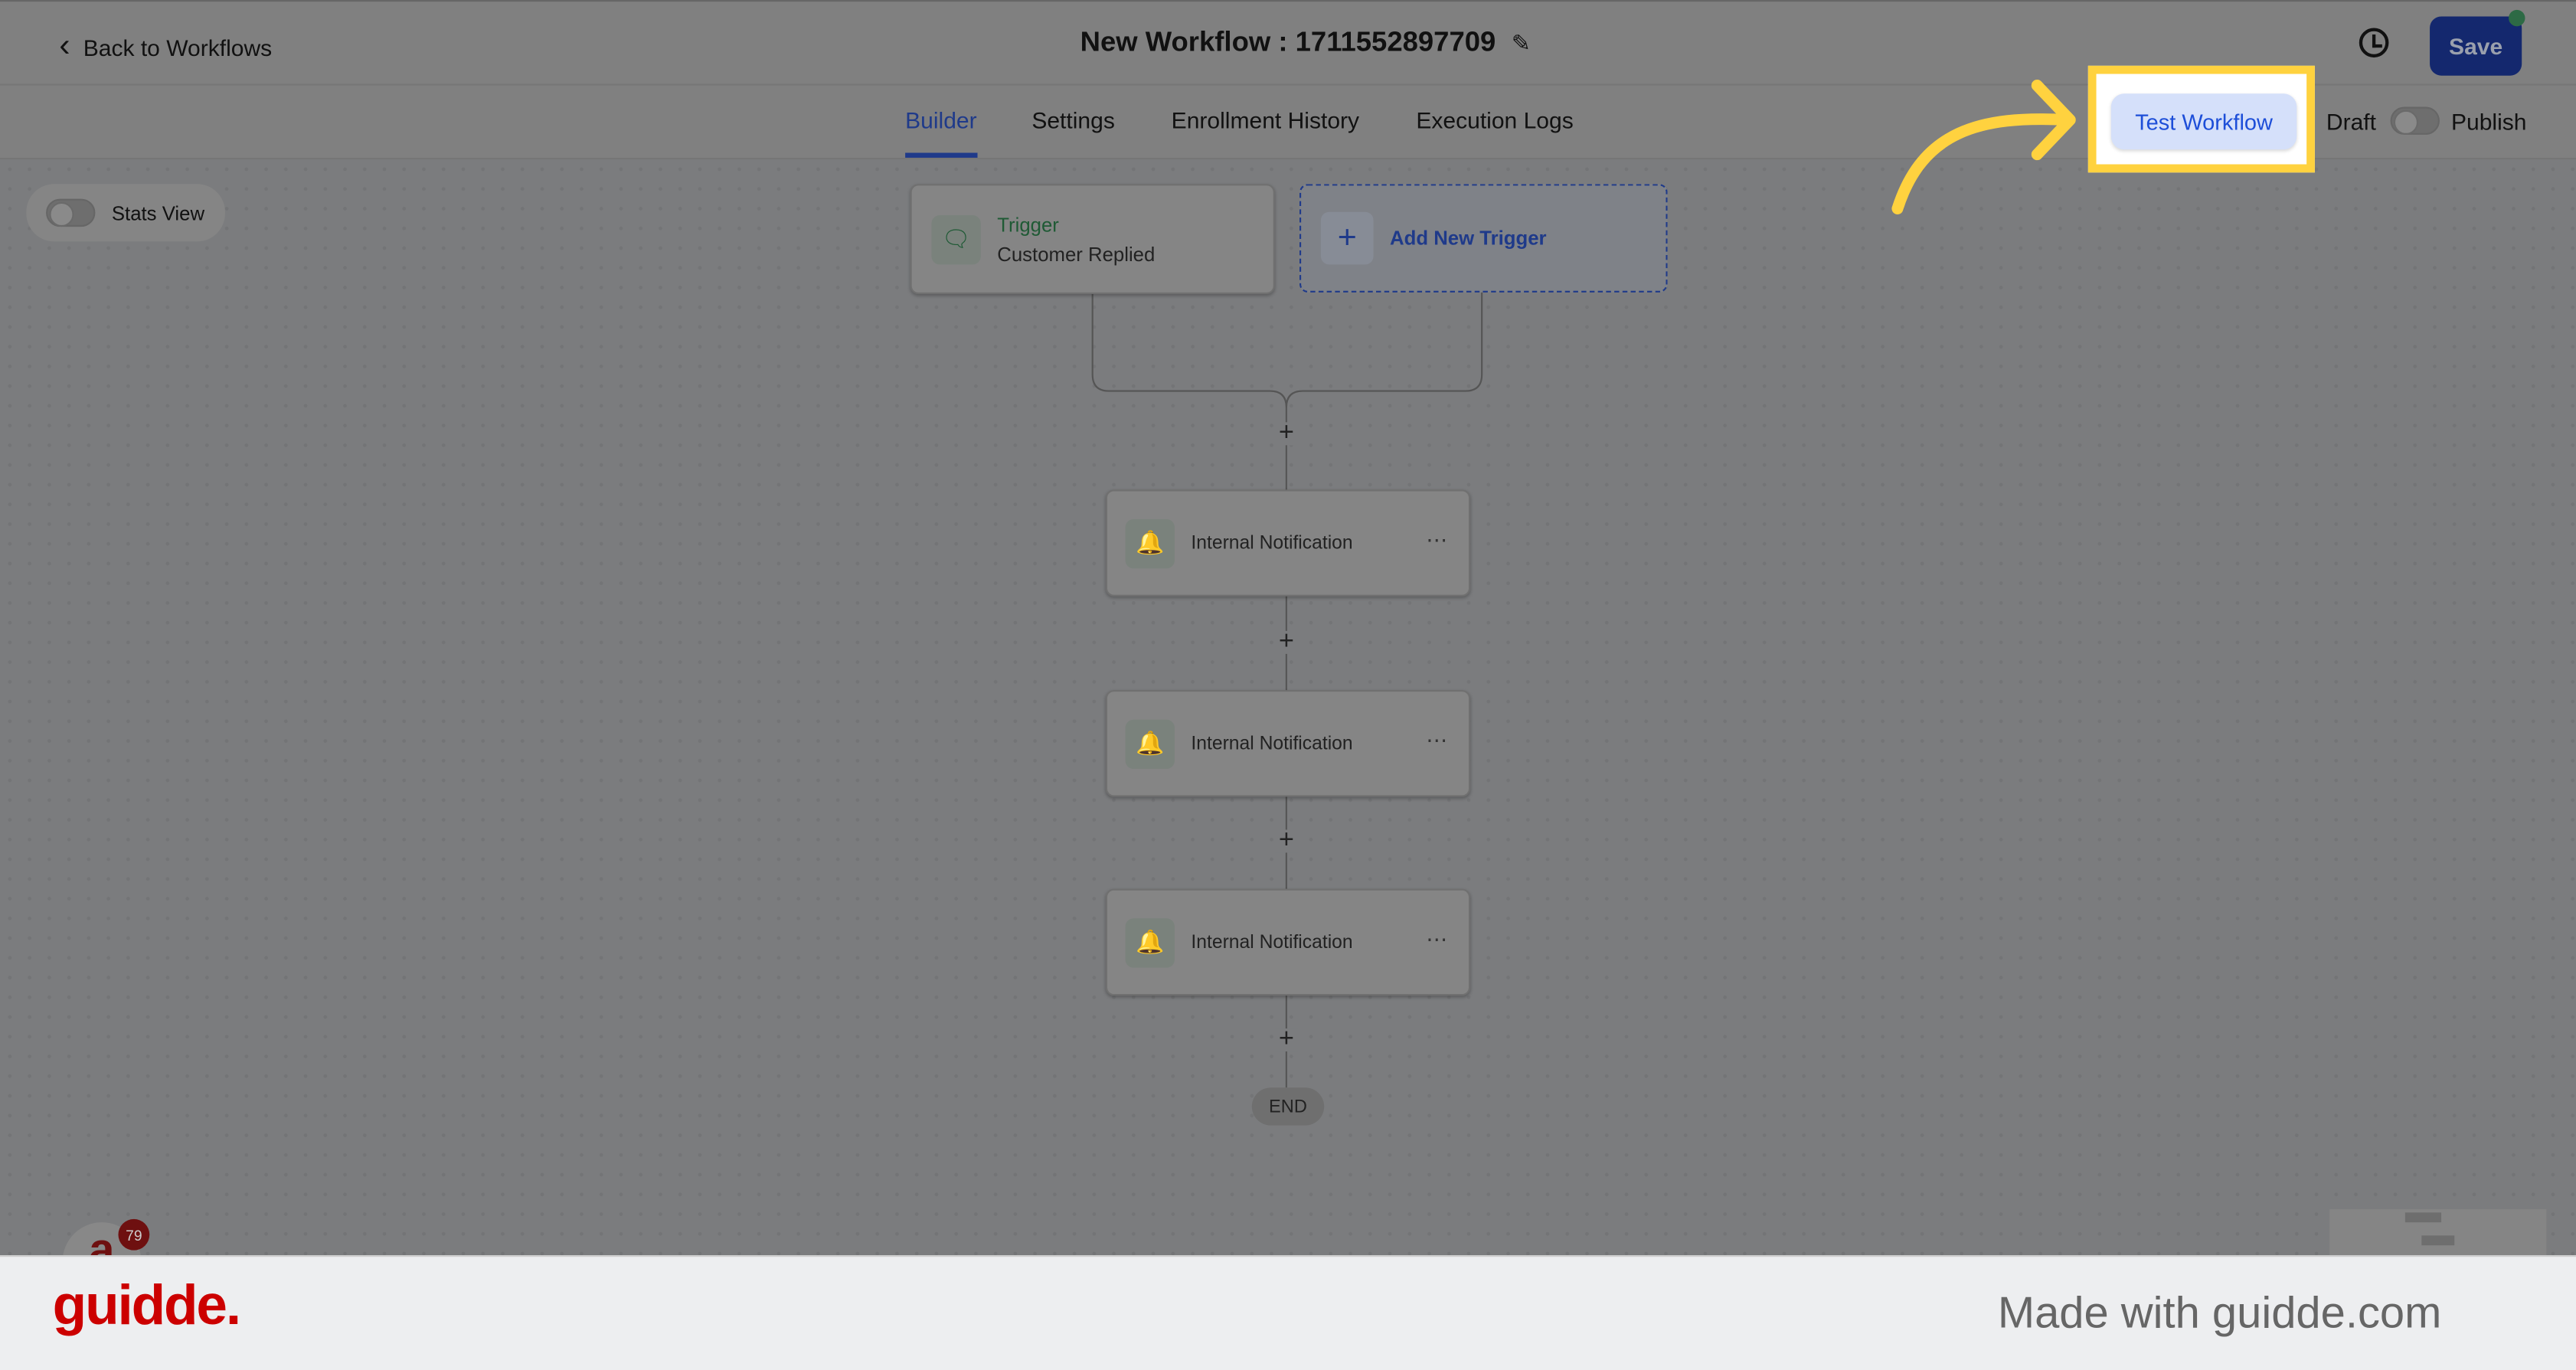 This screenshot has height=1370, width=2576. What do you see at coordinates (1288, 1107) in the screenshot?
I see `end-node: END` at bounding box center [1288, 1107].